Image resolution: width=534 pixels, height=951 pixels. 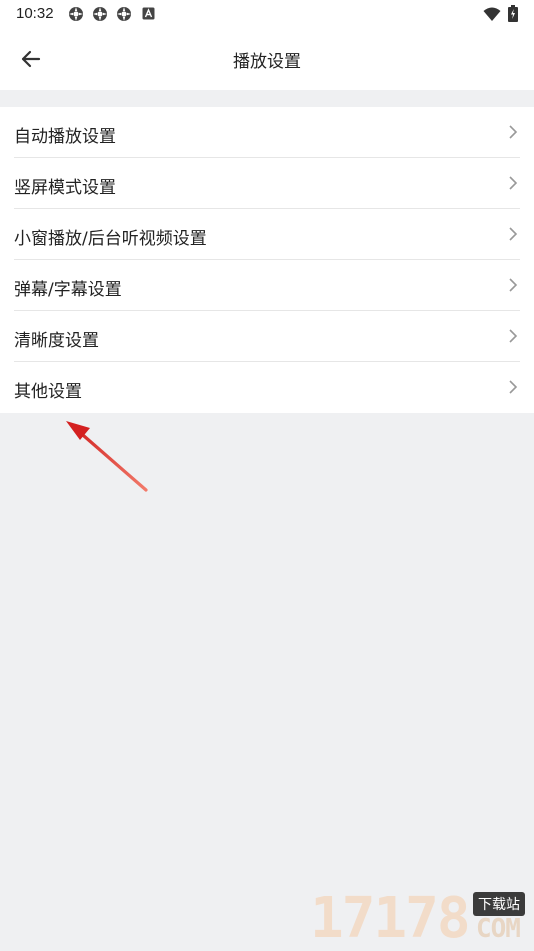 I want to click on settings-item-mini-window: 小窗播放/后台听视频设置, so click(x=267, y=234).